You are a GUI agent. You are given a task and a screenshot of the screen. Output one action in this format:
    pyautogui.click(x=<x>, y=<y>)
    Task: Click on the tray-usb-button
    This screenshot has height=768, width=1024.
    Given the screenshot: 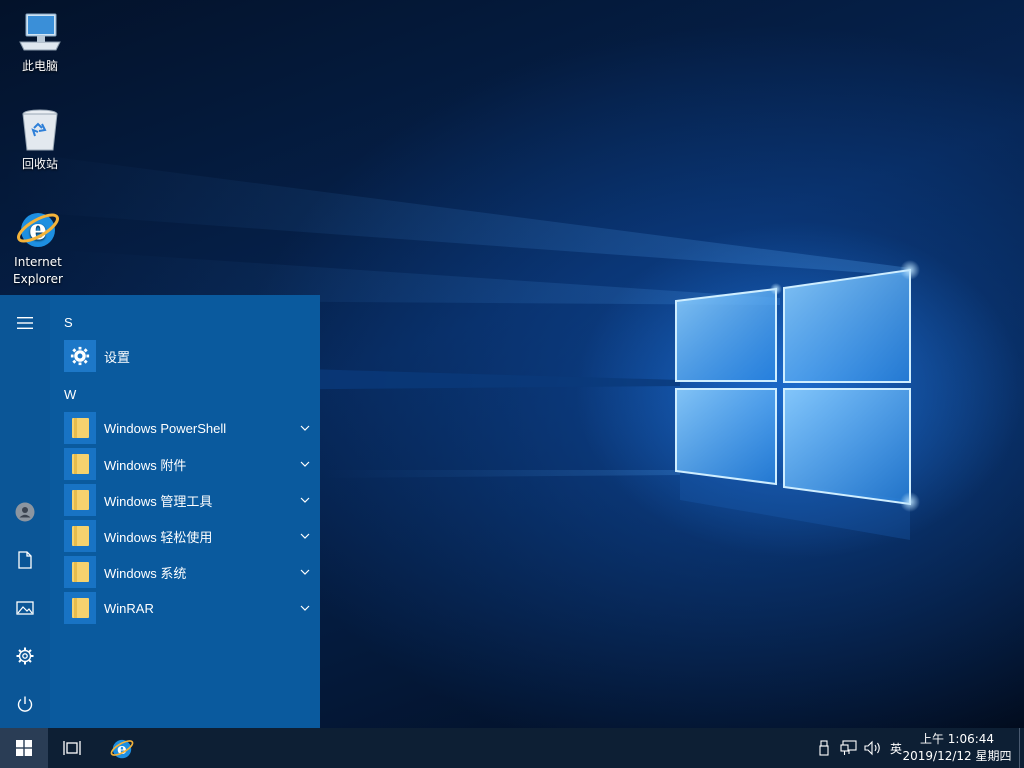 What is the action you would take?
    pyautogui.click(x=824, y=748)
    